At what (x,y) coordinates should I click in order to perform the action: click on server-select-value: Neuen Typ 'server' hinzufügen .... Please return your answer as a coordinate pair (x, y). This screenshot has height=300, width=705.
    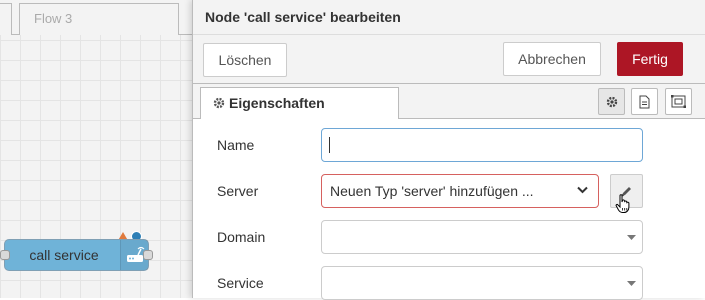
    Looking at the image, I should click on (432, 191).